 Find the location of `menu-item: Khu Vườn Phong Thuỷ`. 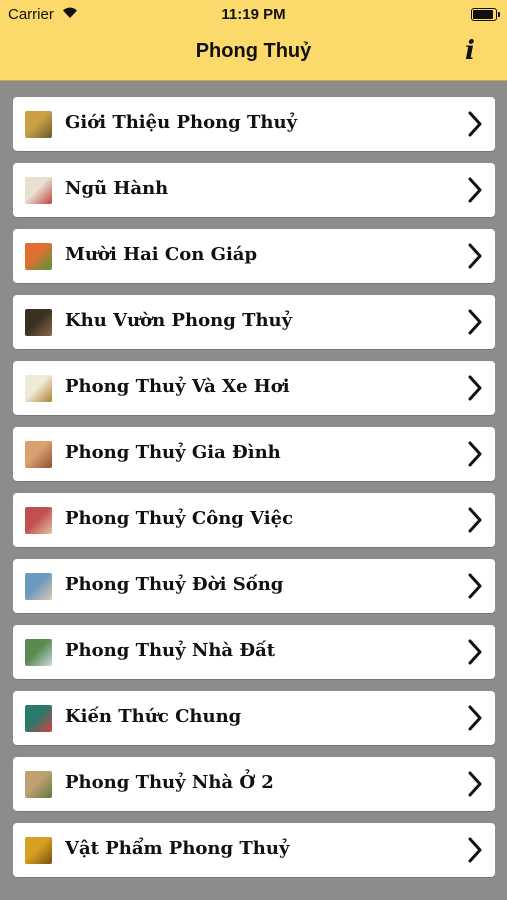

menu-item: Khu Vườn Phong Thuỷ is located at coordinates (254, 322).